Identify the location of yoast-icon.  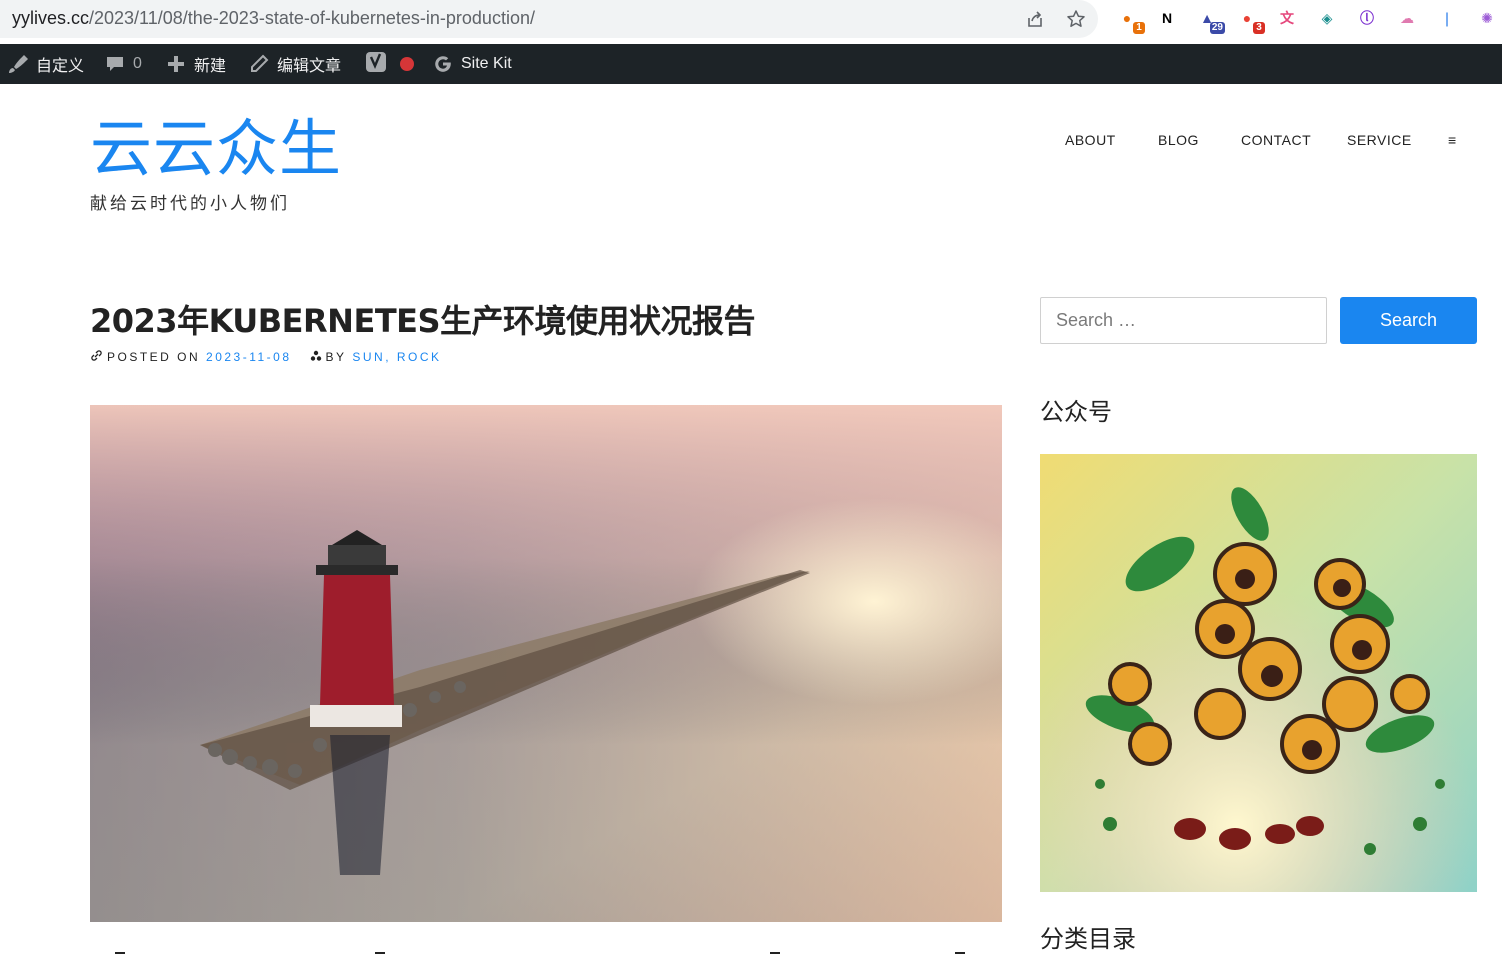
(376, 64).